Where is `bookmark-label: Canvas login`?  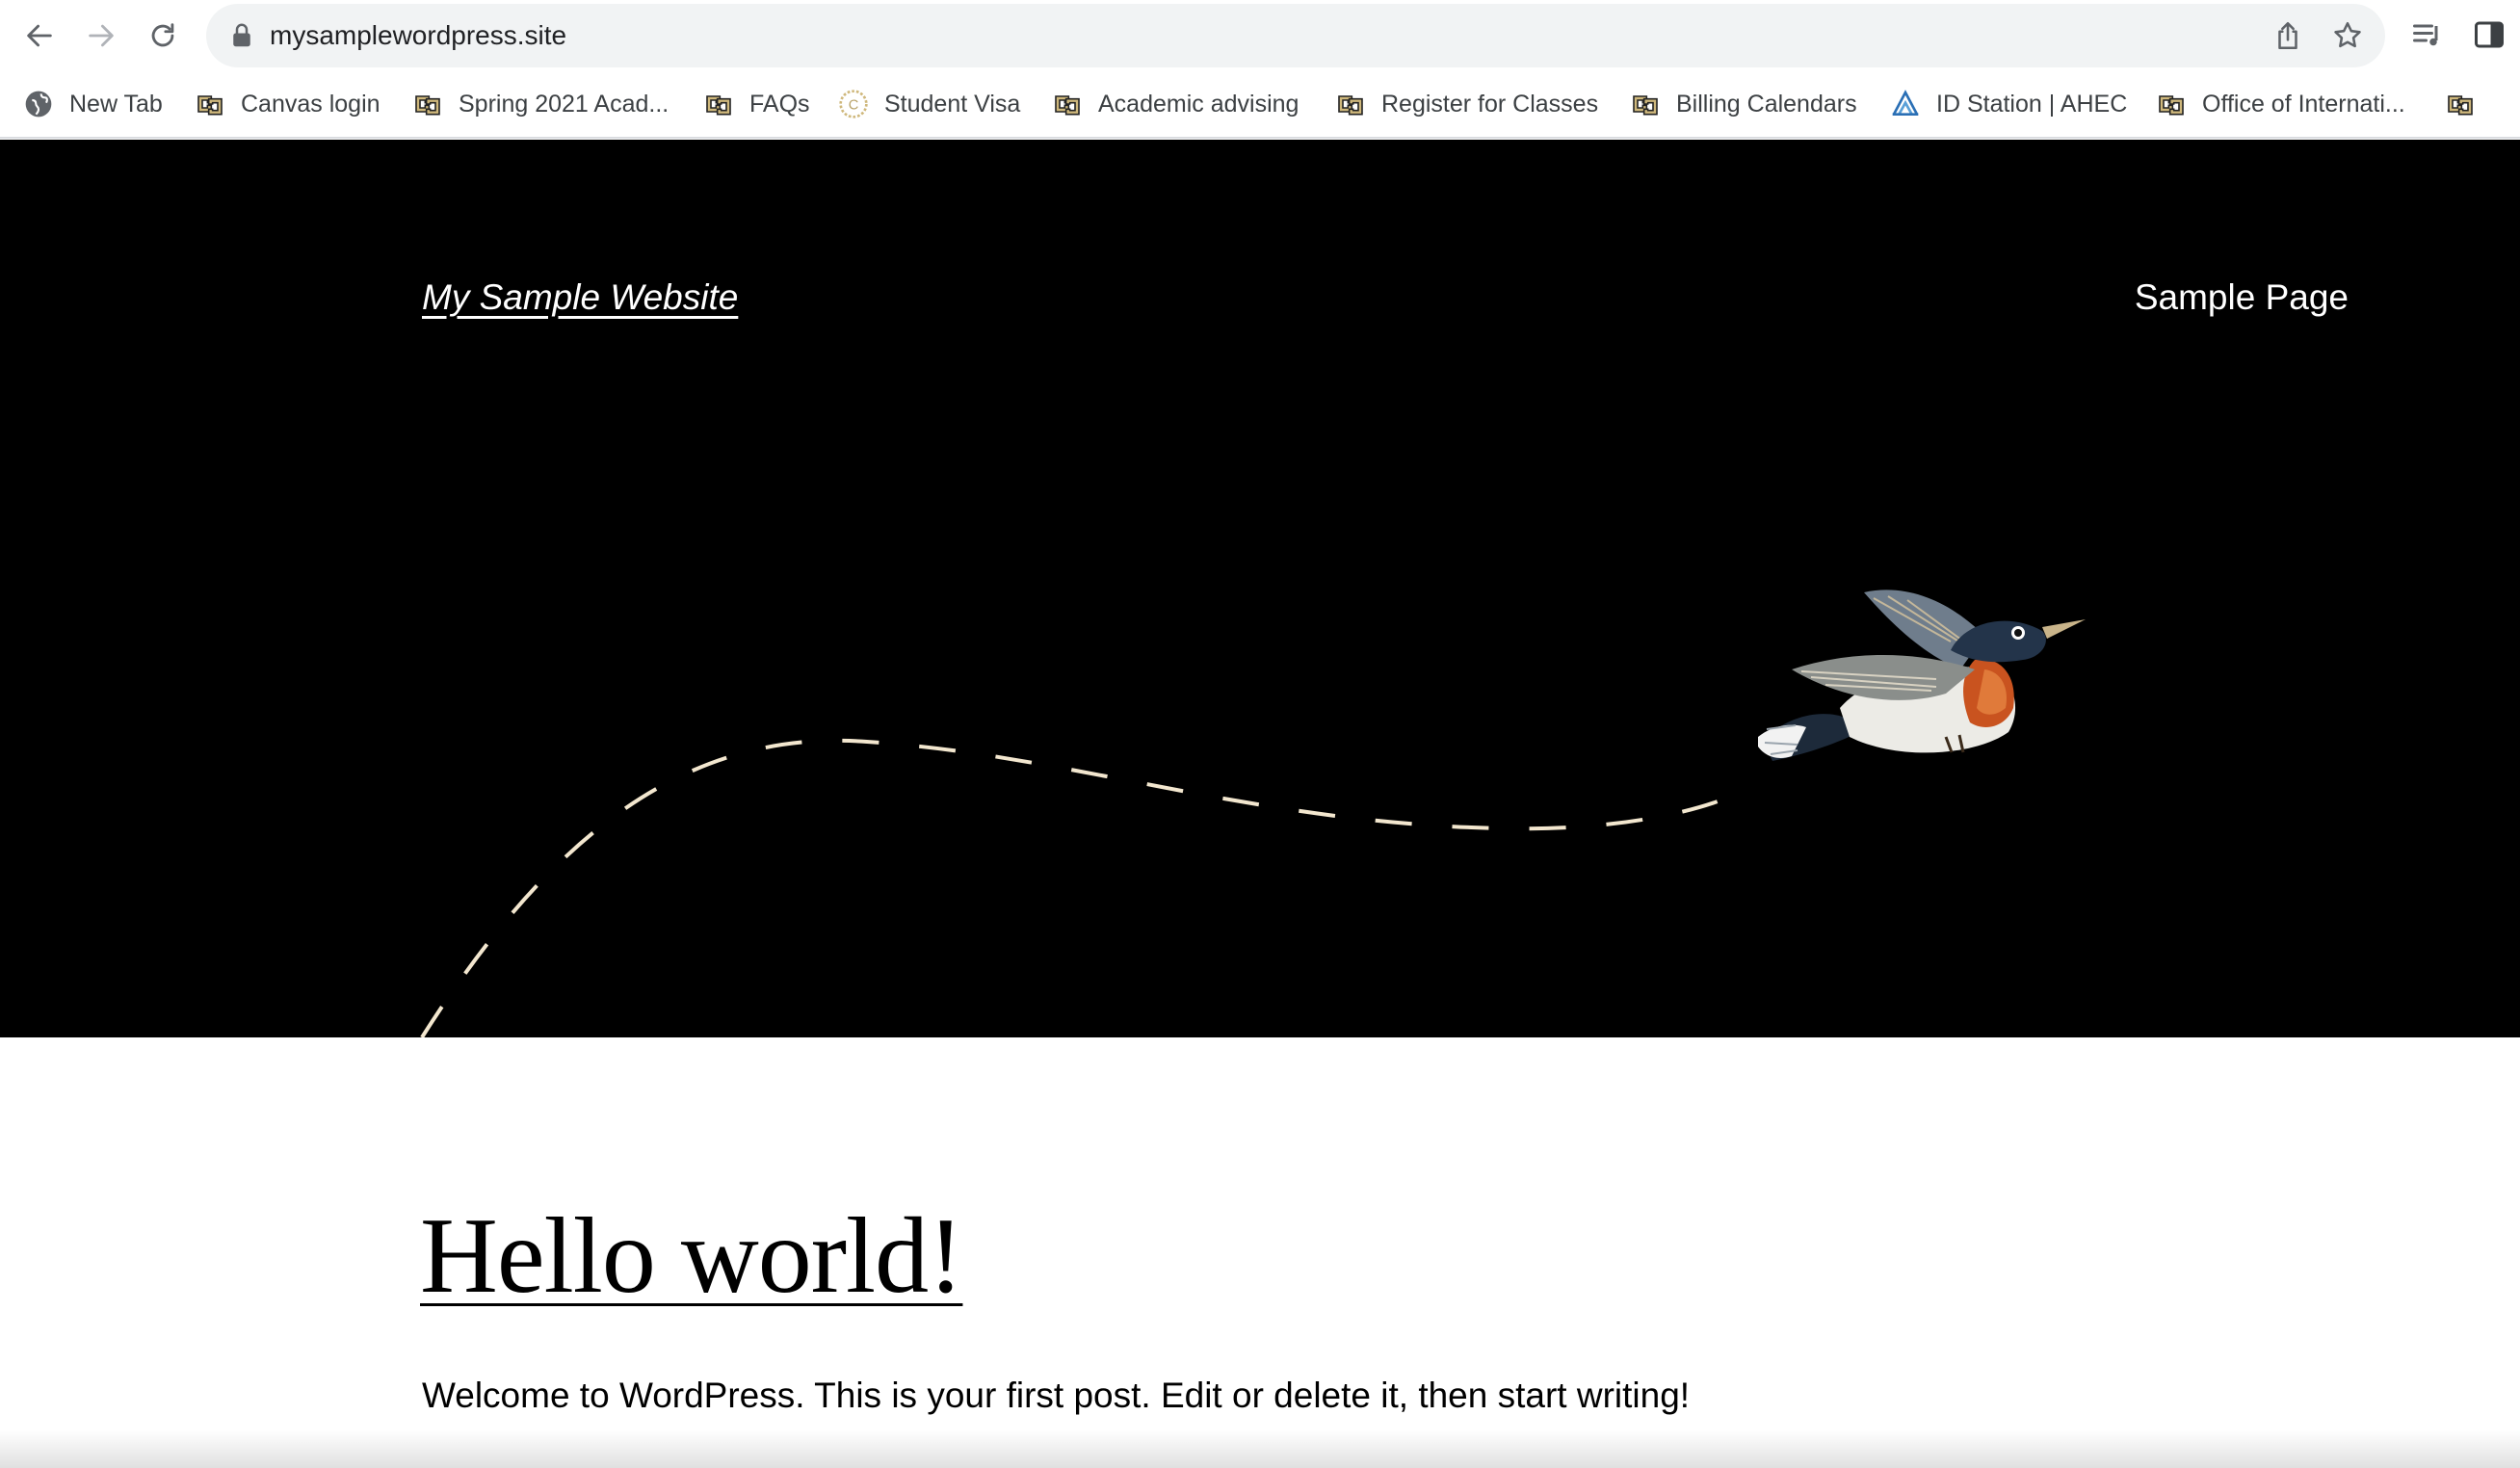
bookmark-label: Canvas login is located at coordinates (311, 104).